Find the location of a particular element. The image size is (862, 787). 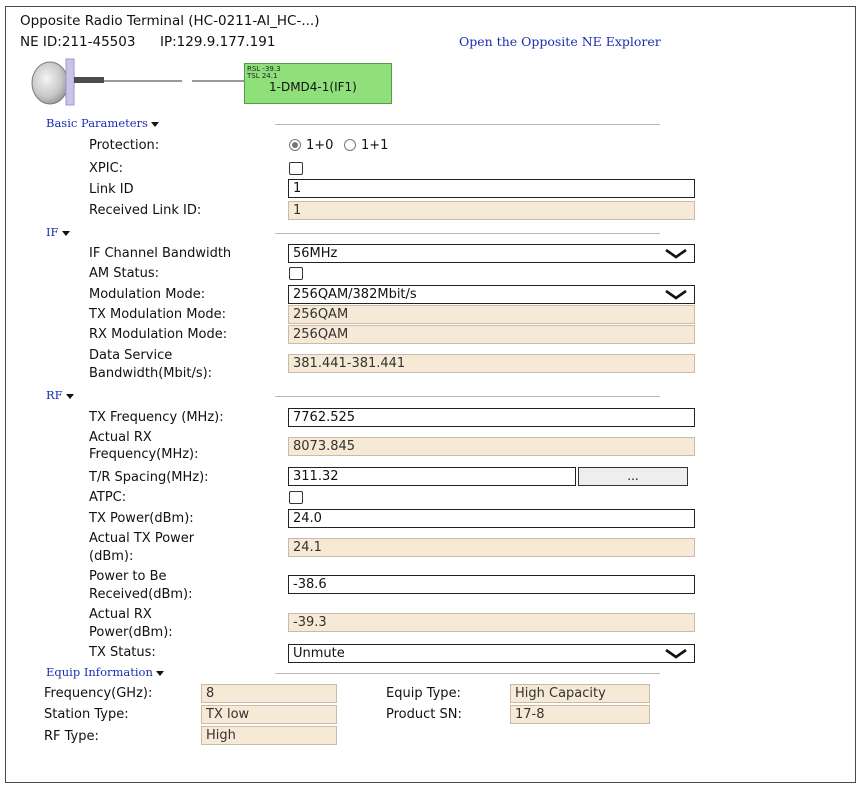

actual-tx-power-field: 24.1 is located at coordinates (491, 547).